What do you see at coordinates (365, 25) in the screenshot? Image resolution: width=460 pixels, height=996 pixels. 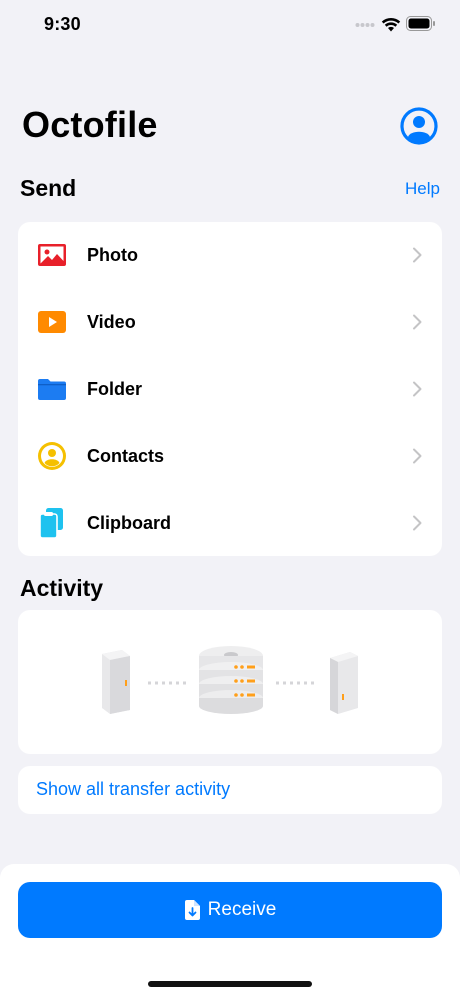 I see `cellular-dots-icon` at bounding box center [365, 25].